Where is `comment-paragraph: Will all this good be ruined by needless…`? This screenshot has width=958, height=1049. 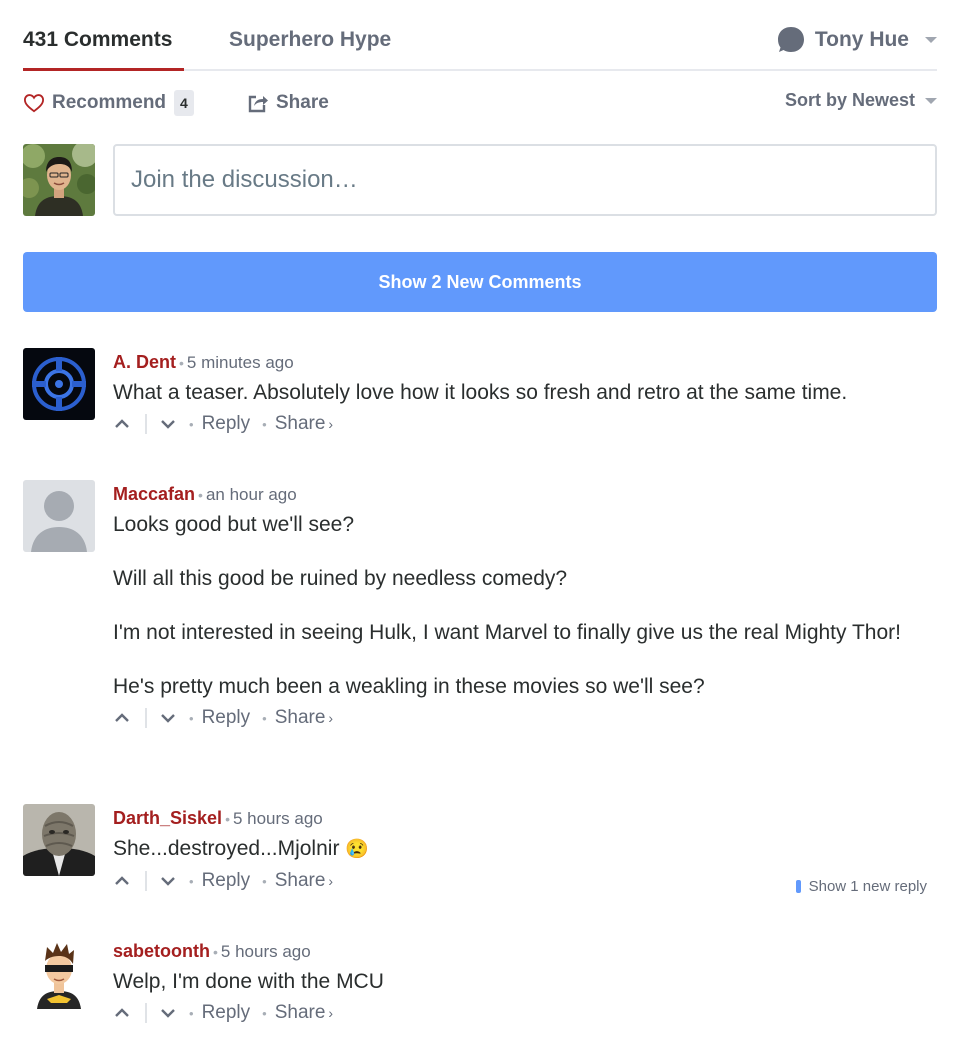 comment-paragraph: Will all this good be ruined by needless… is located at coordinates (340, 578).